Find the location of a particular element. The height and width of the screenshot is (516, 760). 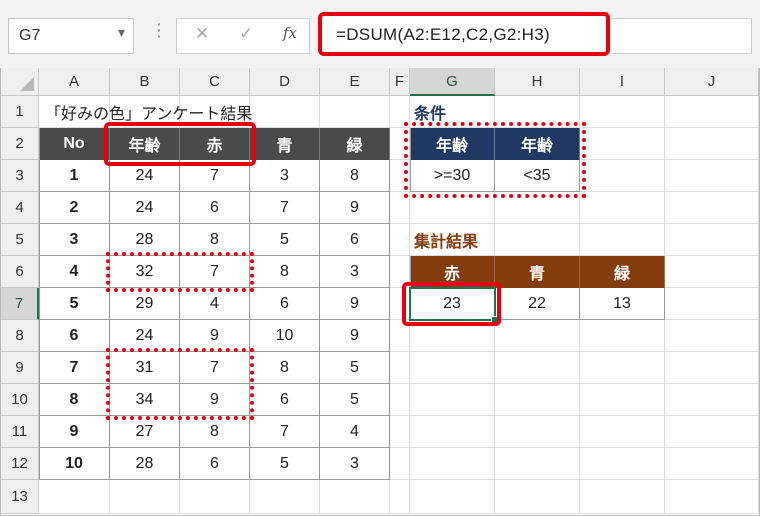

table-cell: 29 is located at coordinates (145, 304).